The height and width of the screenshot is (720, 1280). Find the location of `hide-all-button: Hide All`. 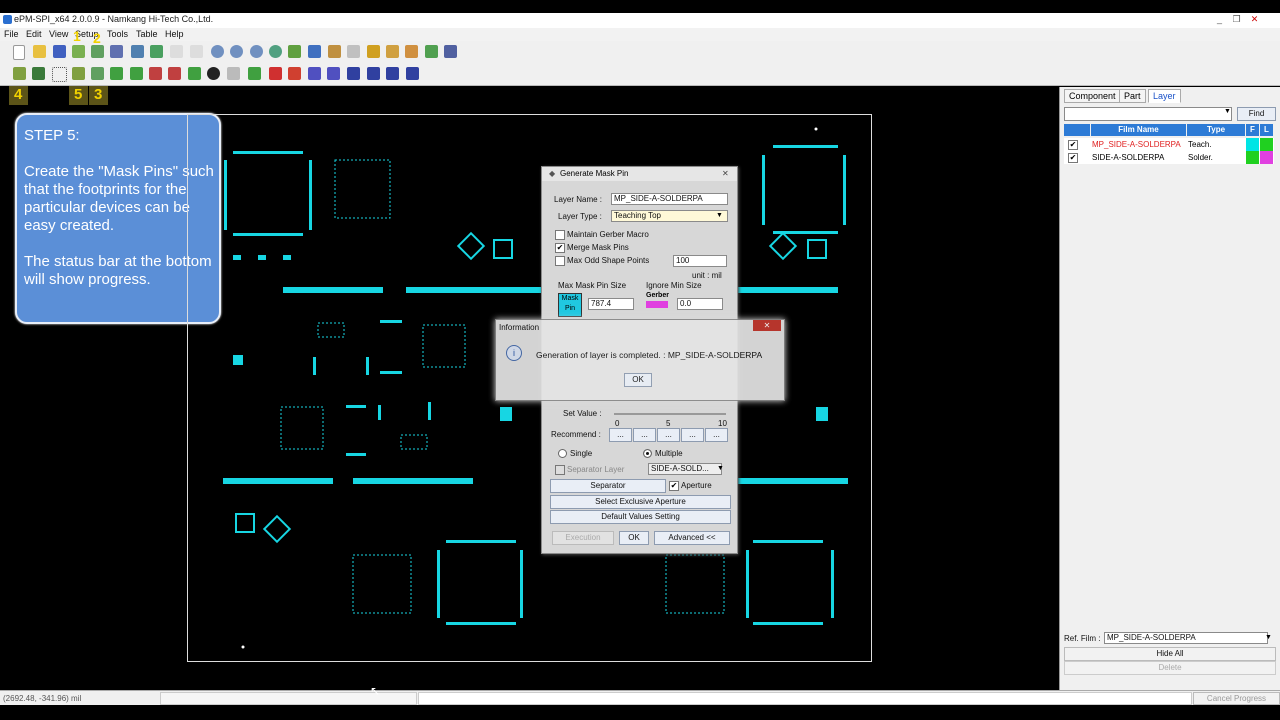

hide-all-button: Hide All is located at coordinates (1170, 654).